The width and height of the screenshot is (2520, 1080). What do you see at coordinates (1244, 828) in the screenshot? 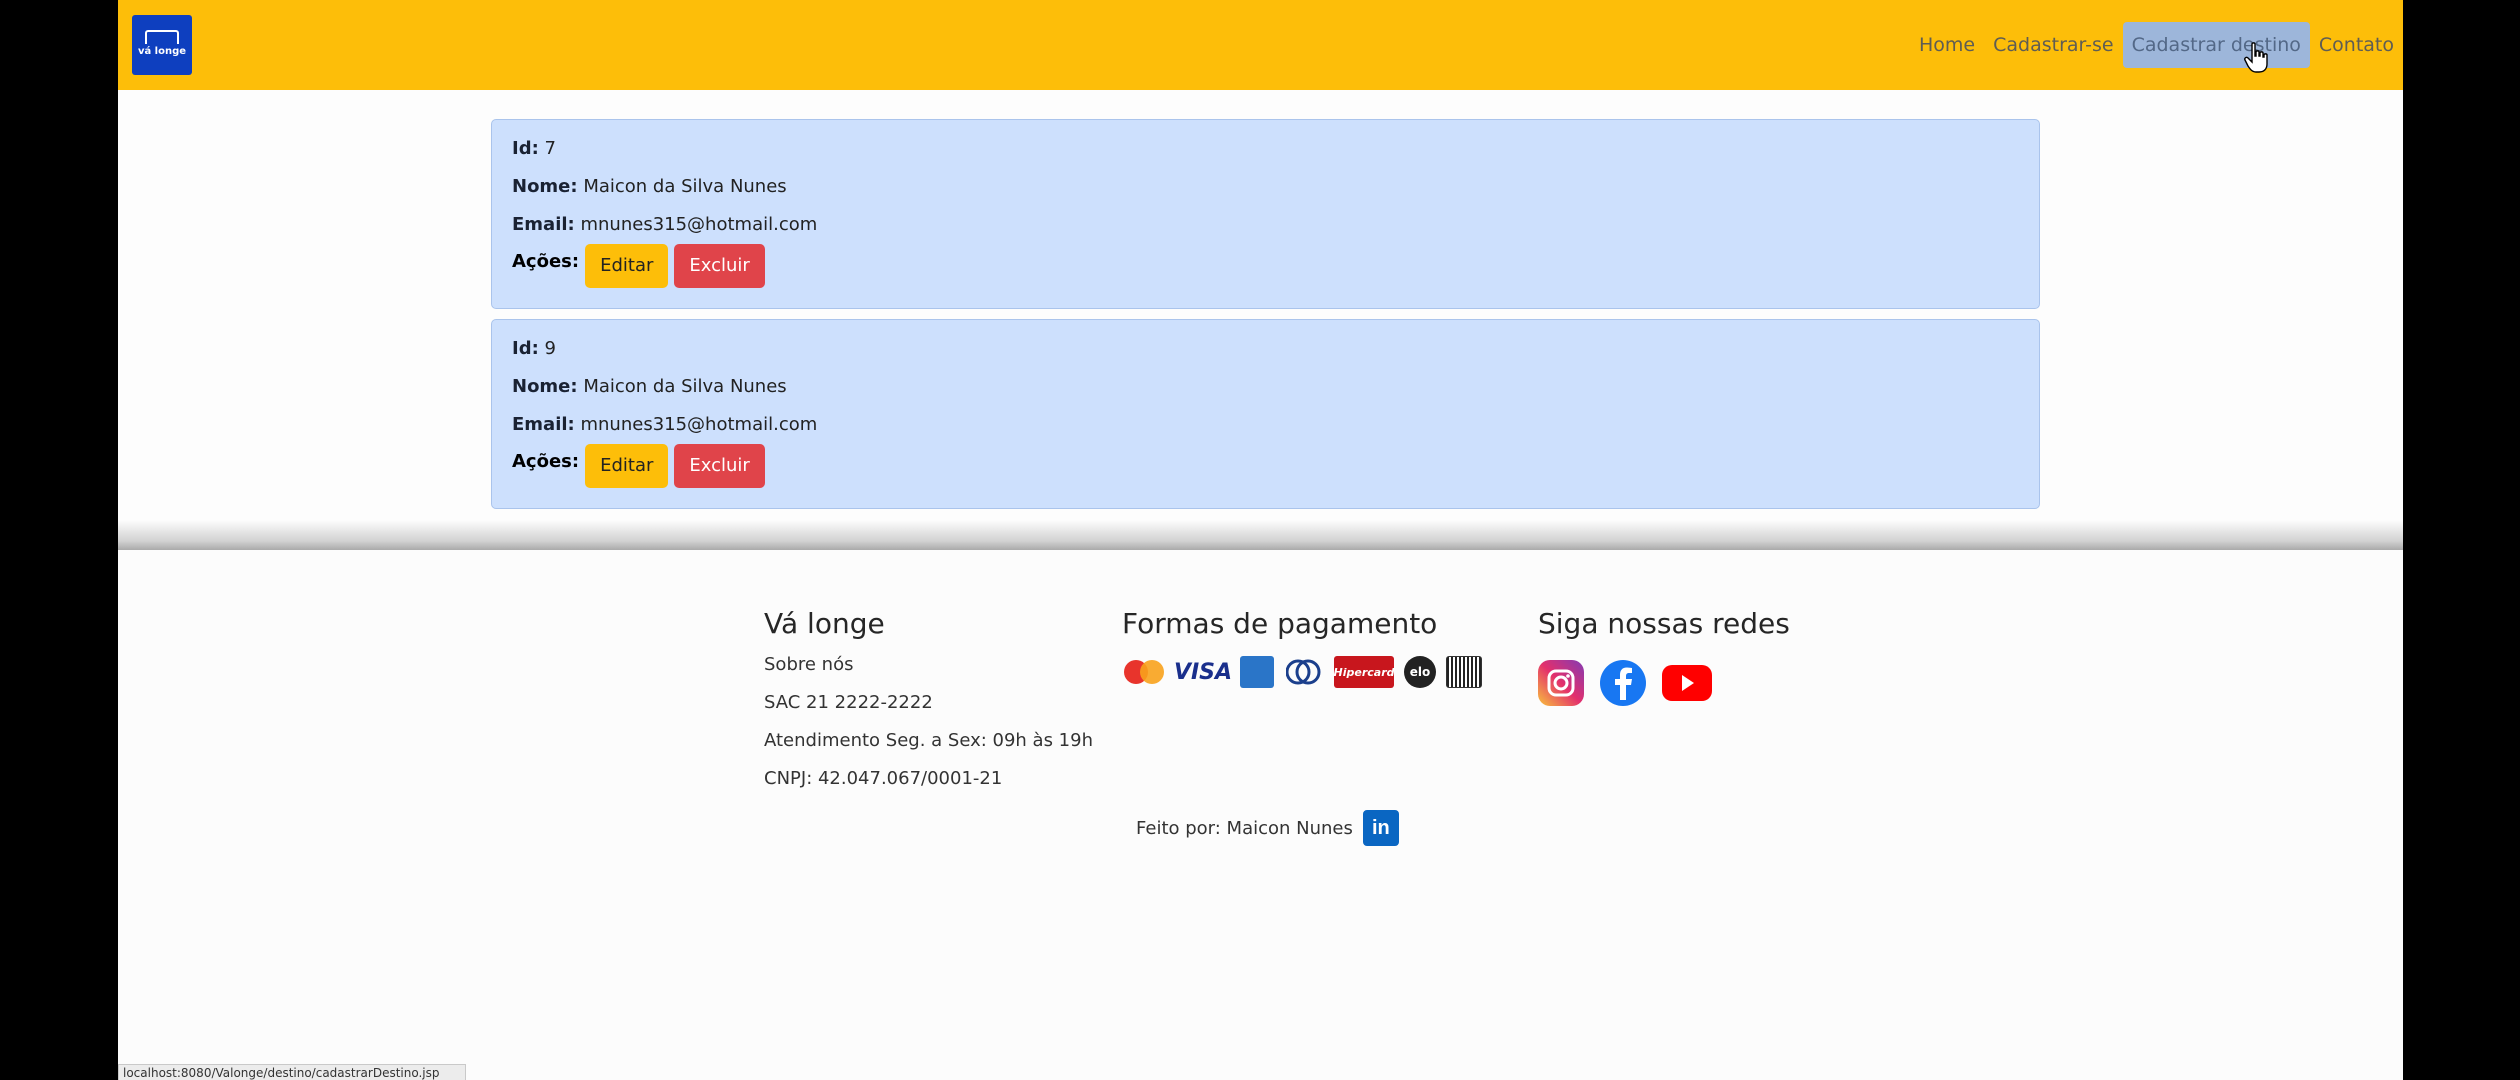
I see `made-by-text: Feito por: Maicon Nunes` at bounding box center [1244, 828].